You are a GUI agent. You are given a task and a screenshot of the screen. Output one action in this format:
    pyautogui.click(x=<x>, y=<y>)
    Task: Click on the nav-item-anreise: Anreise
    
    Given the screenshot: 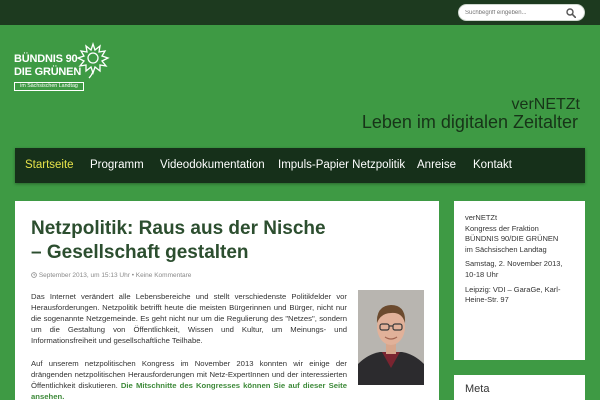 What is the action you would take?
    pyautogui.click(x=436, y=165)
    